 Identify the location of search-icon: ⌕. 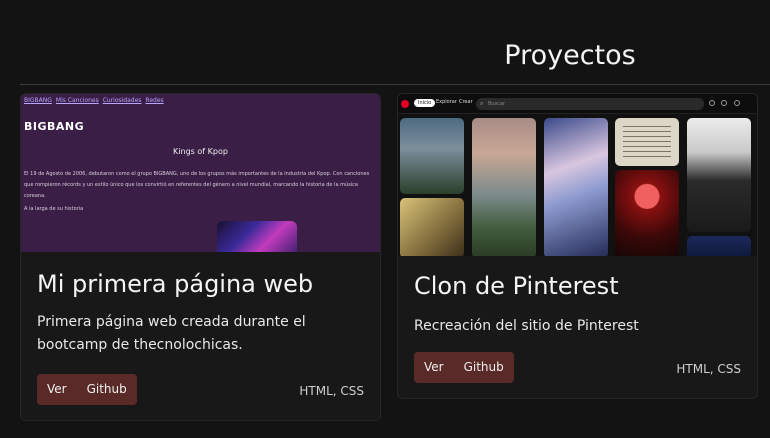
(482, 103).